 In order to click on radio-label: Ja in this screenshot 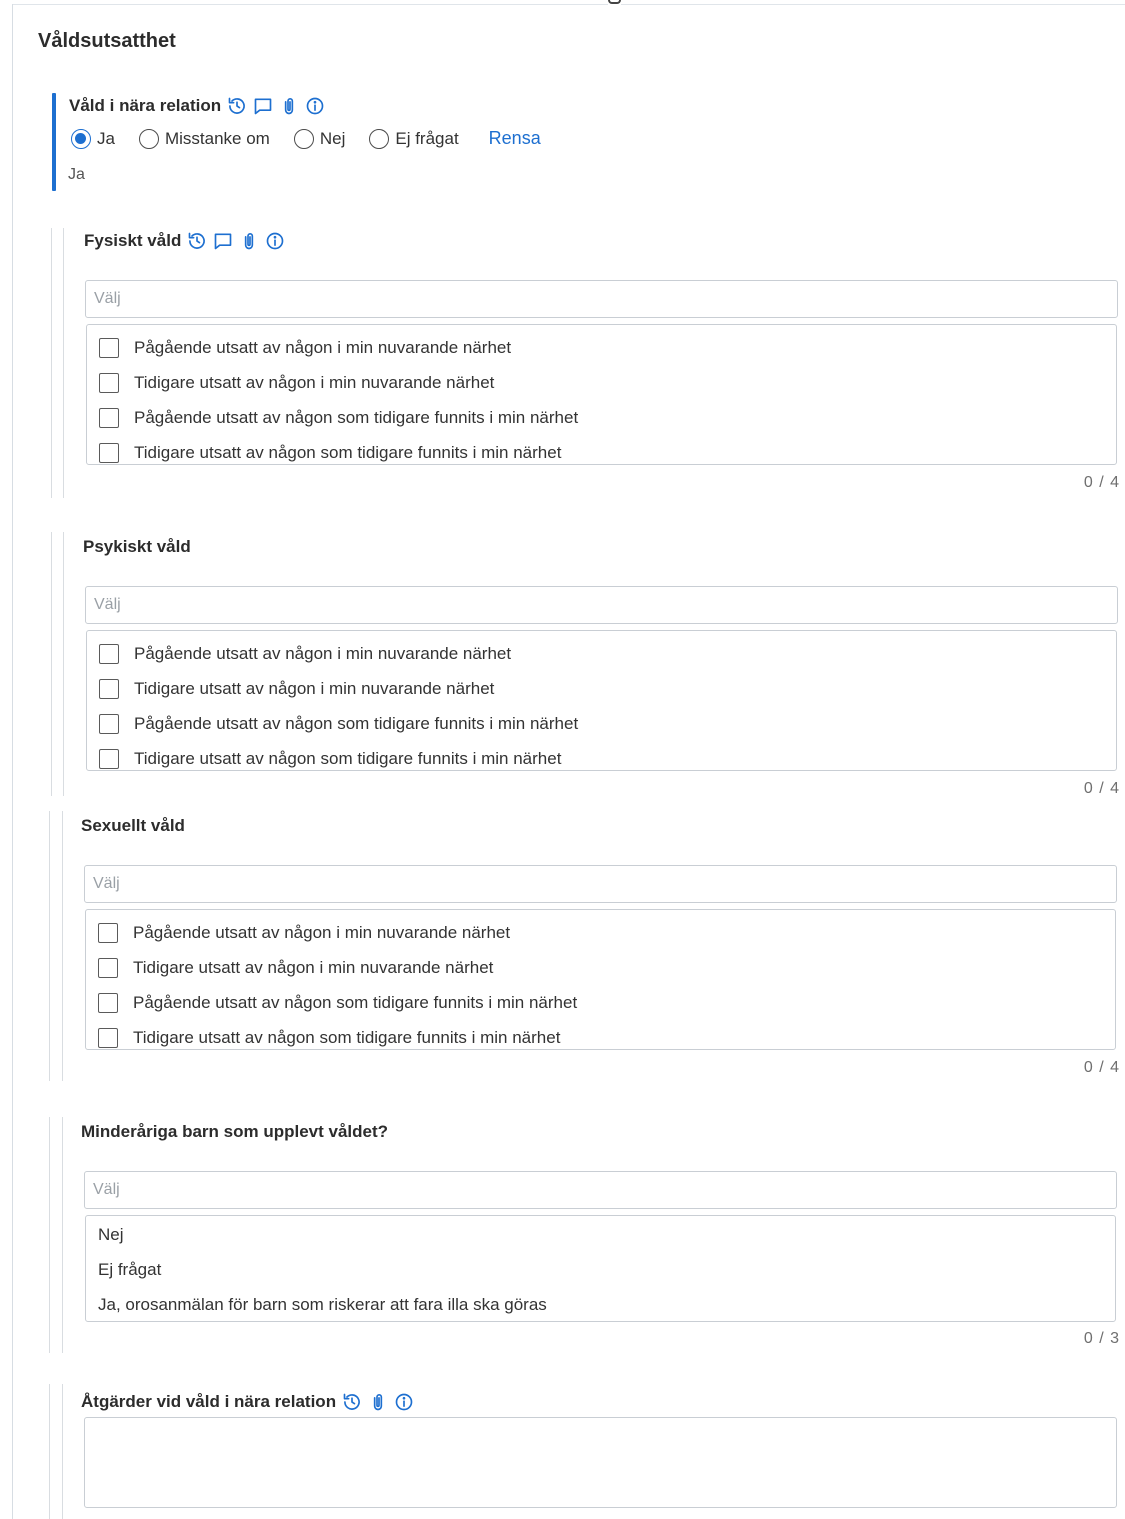, I will do `click(106, 138)`.